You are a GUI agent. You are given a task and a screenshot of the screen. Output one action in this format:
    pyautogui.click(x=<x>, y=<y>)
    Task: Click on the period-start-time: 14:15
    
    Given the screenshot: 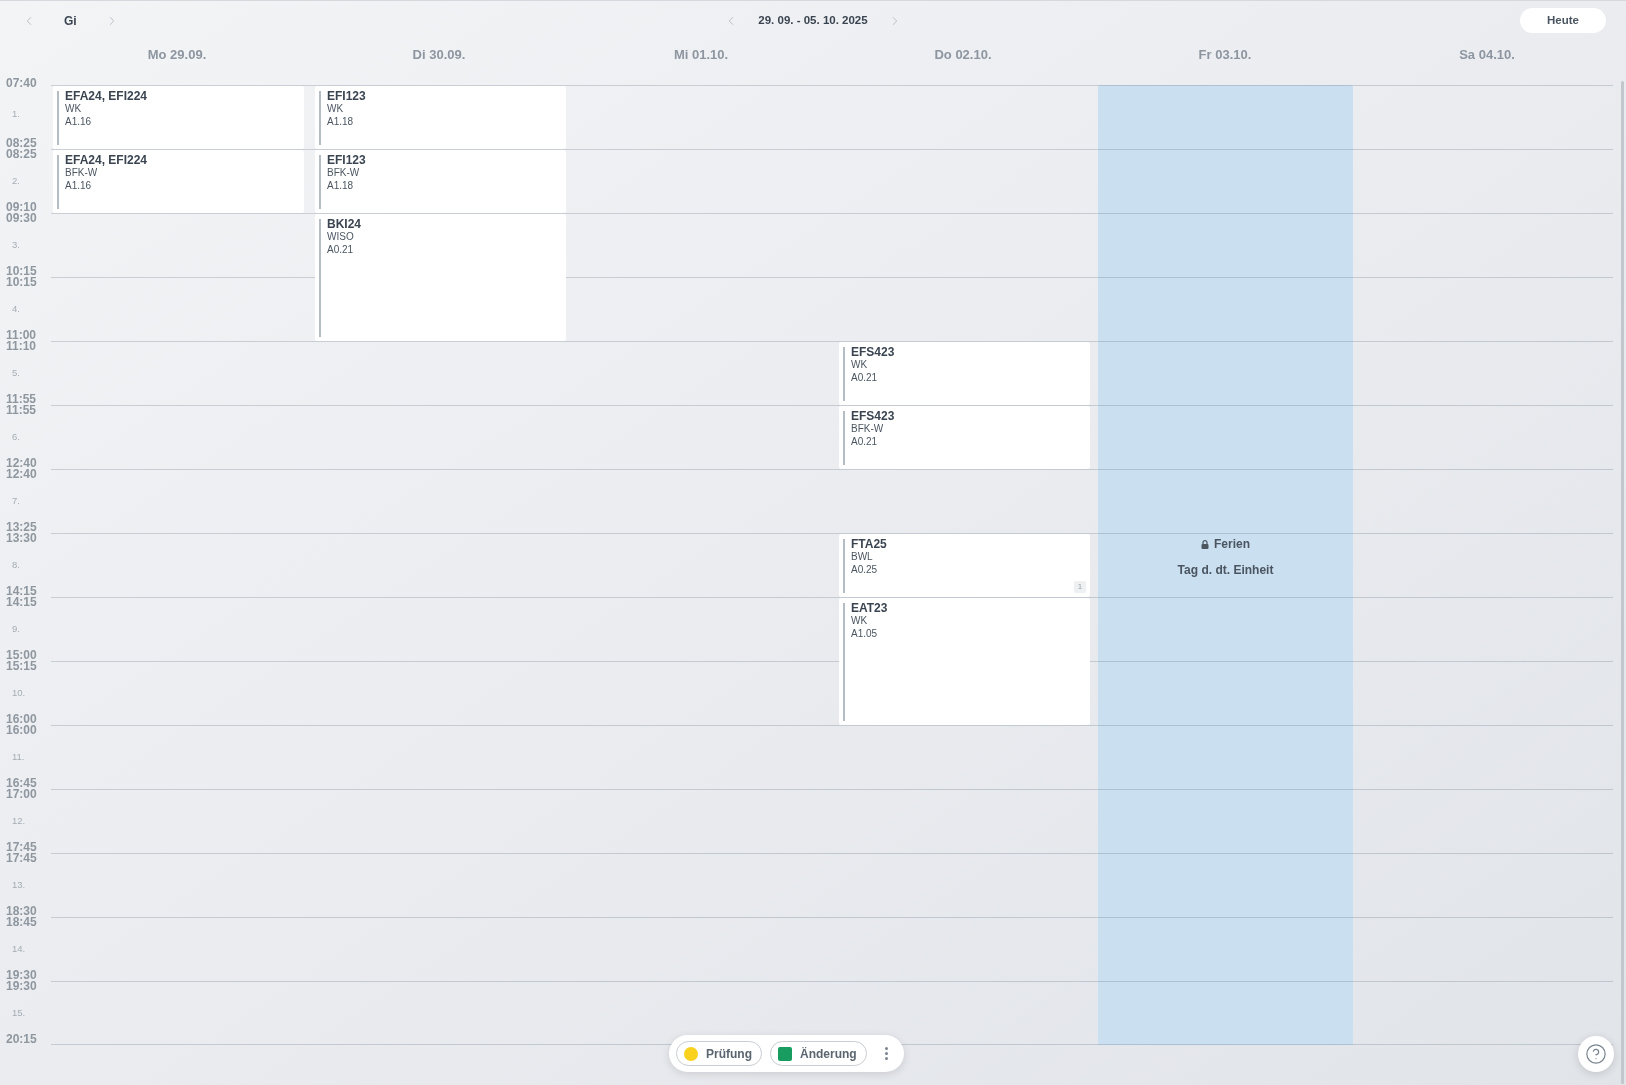 What is the action you would take?
    pyautogui.click(x=21, y=602)
    